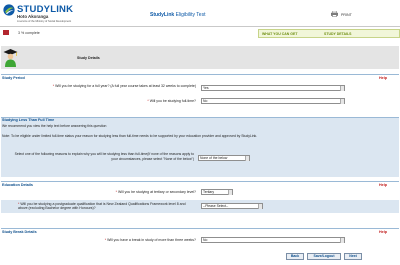 This screenshot has height=265, width=400. What do you see at coordinates (205, 101) in the screenshot?
I see `full-time-value: No` at bounding box center [205, 101].